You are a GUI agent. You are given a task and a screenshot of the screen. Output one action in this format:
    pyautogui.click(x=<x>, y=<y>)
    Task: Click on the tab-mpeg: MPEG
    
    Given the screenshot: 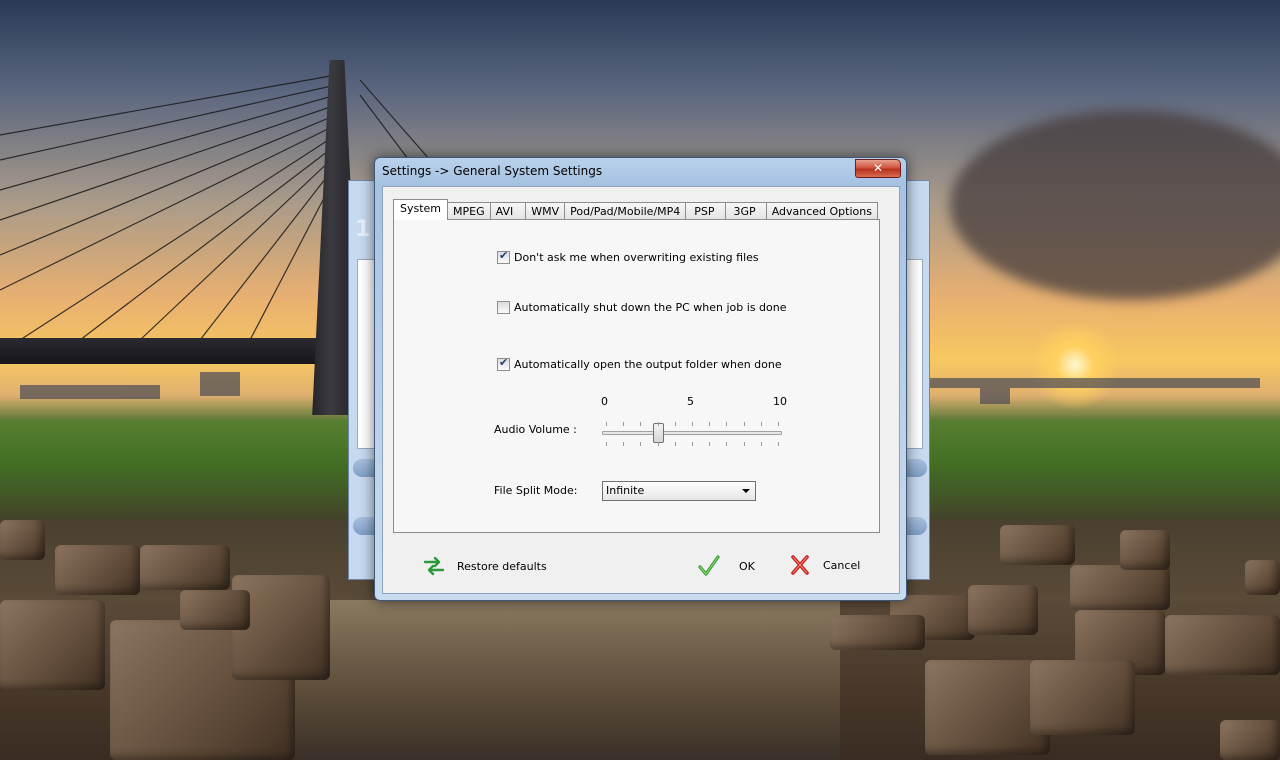 What is the action you would take?
    pyautogui.click(x=469, y=211)
    